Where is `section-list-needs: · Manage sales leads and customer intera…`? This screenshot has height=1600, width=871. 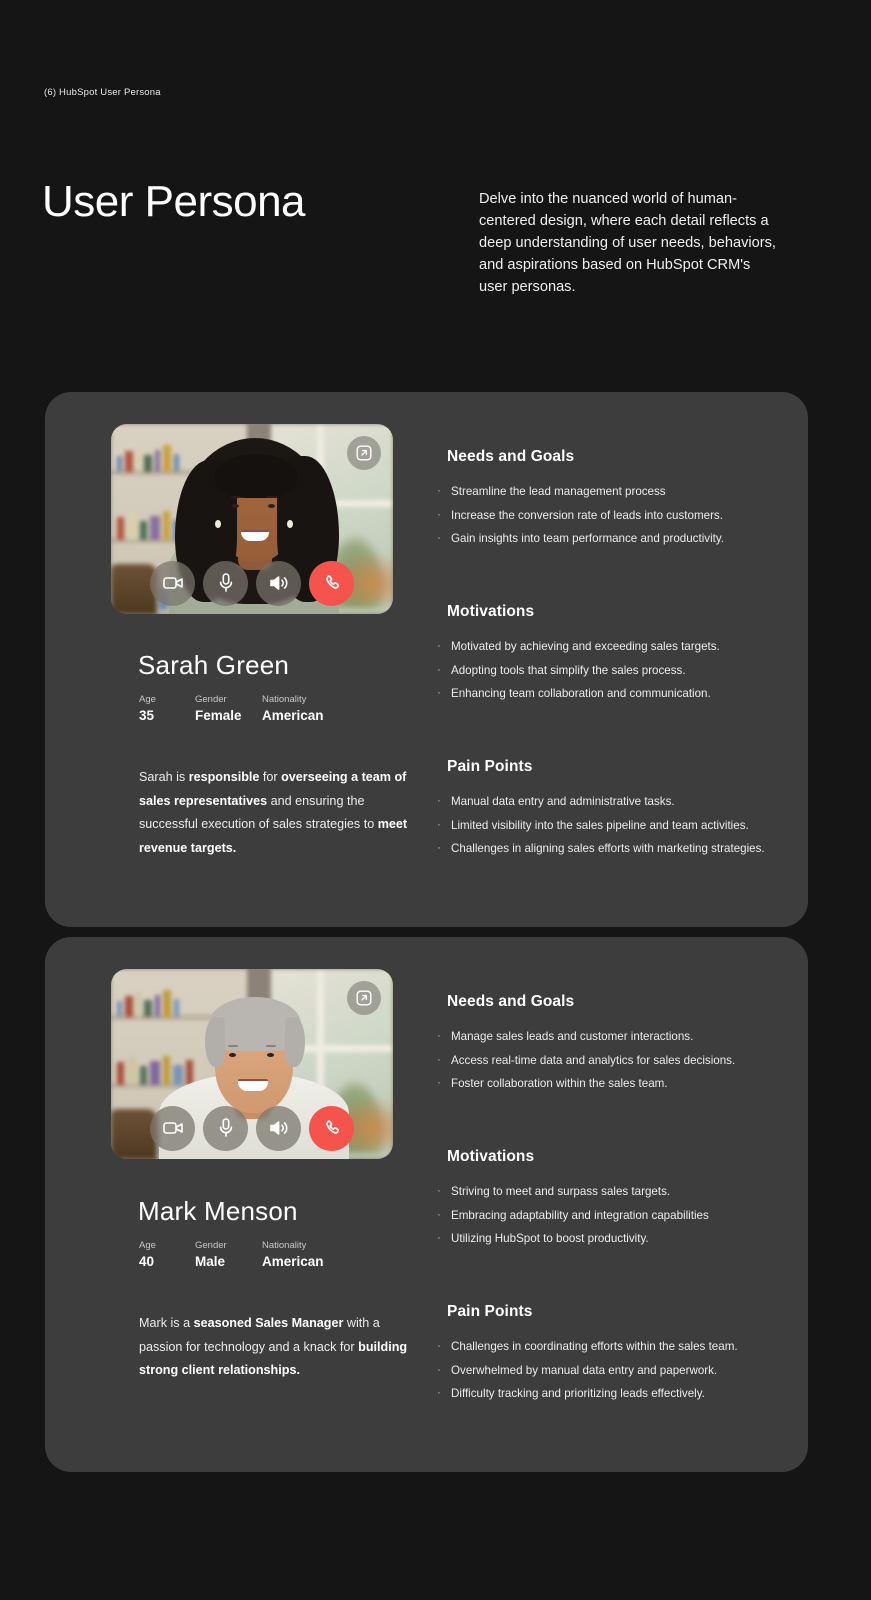
section-list-needs: · Manage sales leads and customer intera… is located at coordinates (615, 1060).